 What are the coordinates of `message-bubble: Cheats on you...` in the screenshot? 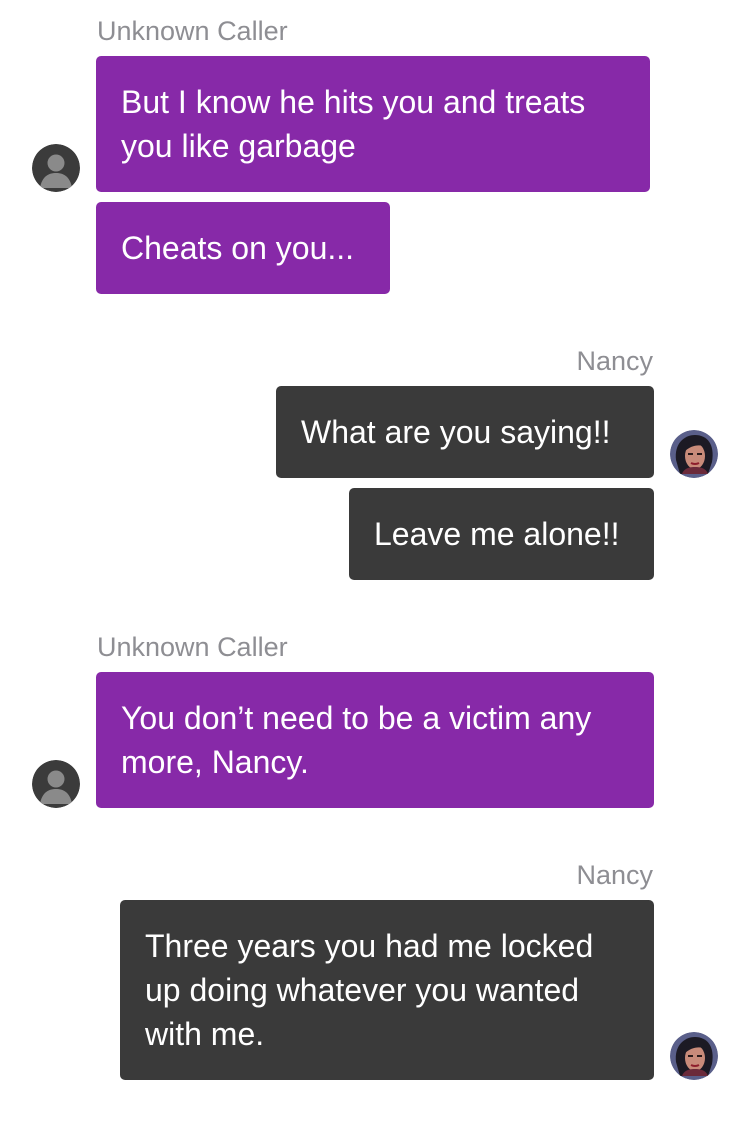 It's located at (243, 248).